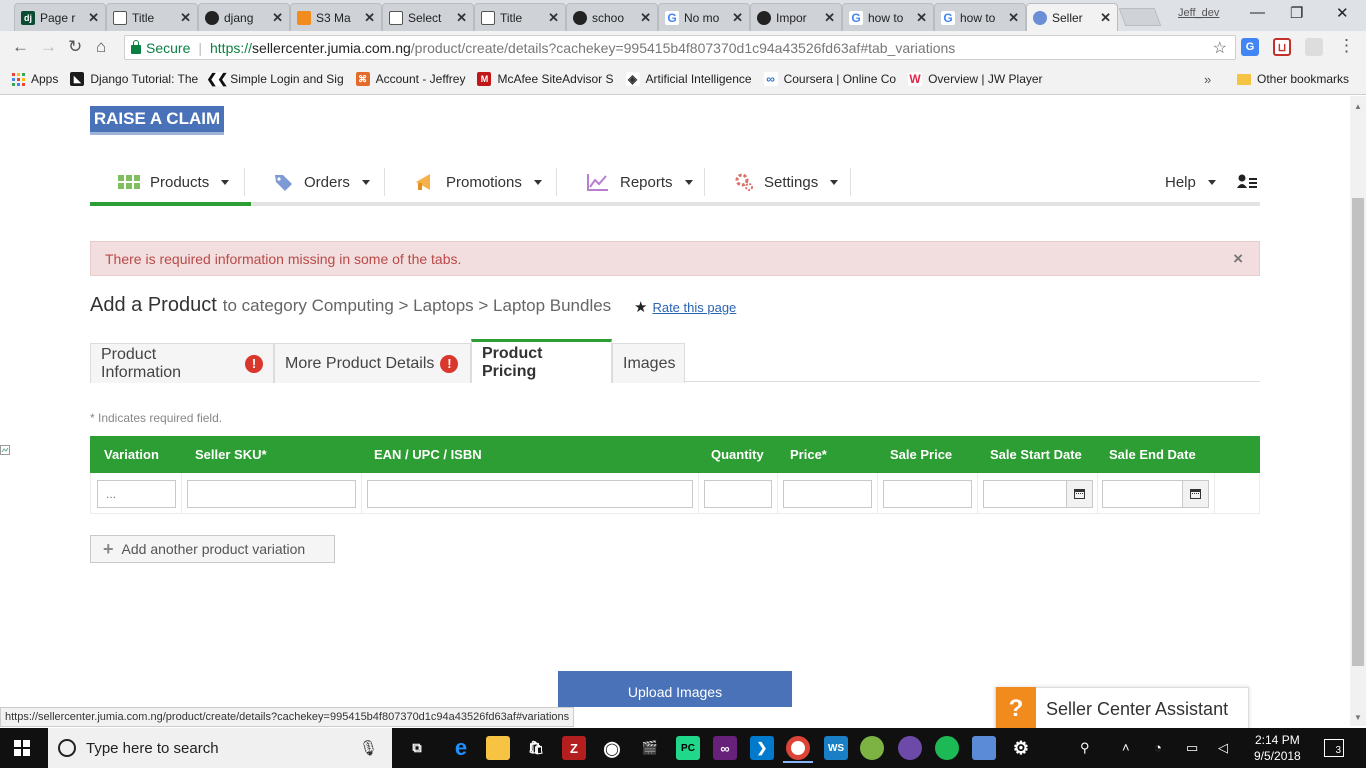  What do you see at coordinates (1358, 106) in the screenshot?
I see `scroll-up-icon: ▲` at bounding box center [1358, 106].